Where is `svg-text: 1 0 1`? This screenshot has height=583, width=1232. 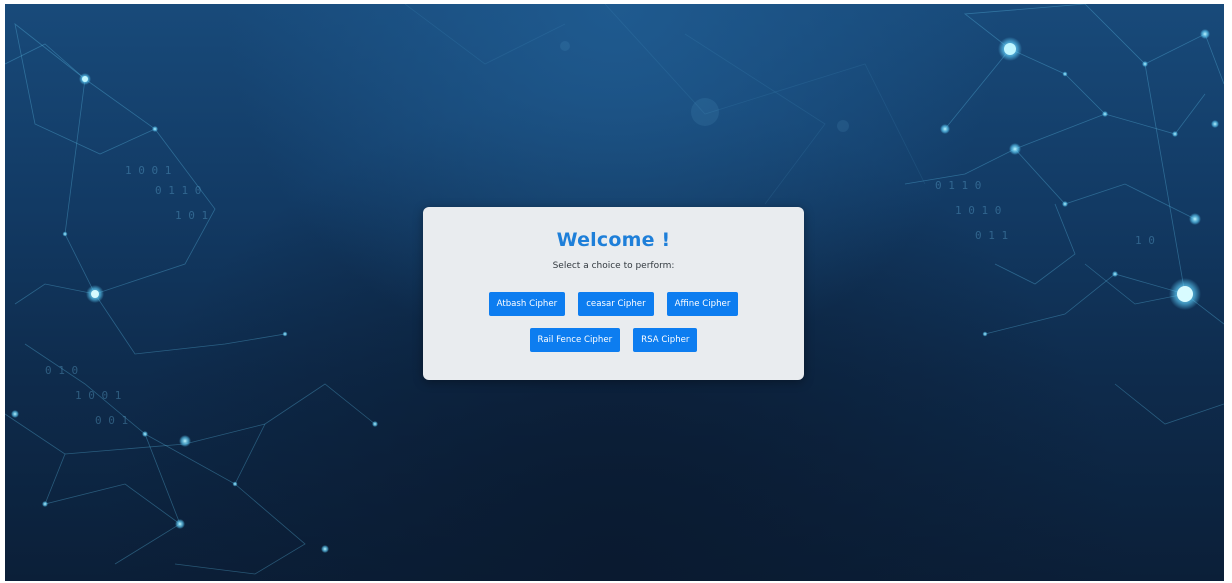 svg-text: 1 0 1 is located at coordinates (191, 215).